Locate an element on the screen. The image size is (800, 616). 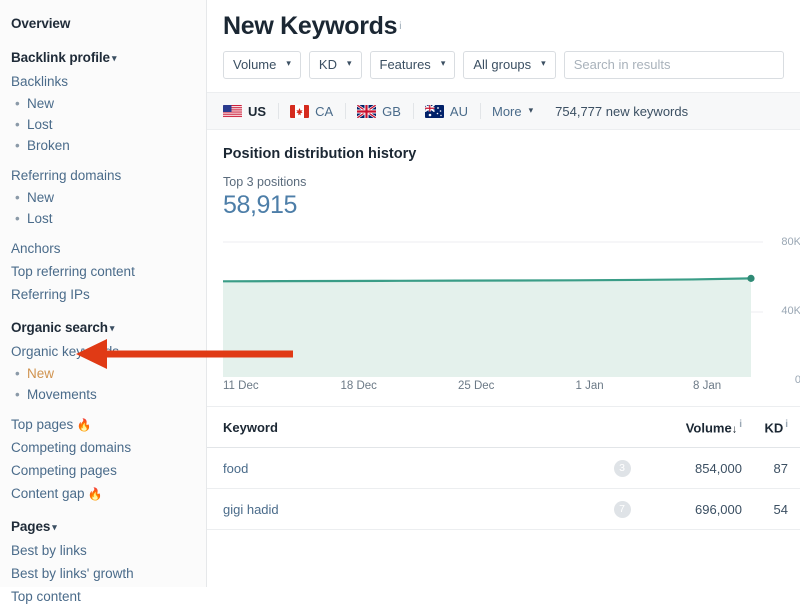
cell-kd: 87 is located at coordinates (780, 468).